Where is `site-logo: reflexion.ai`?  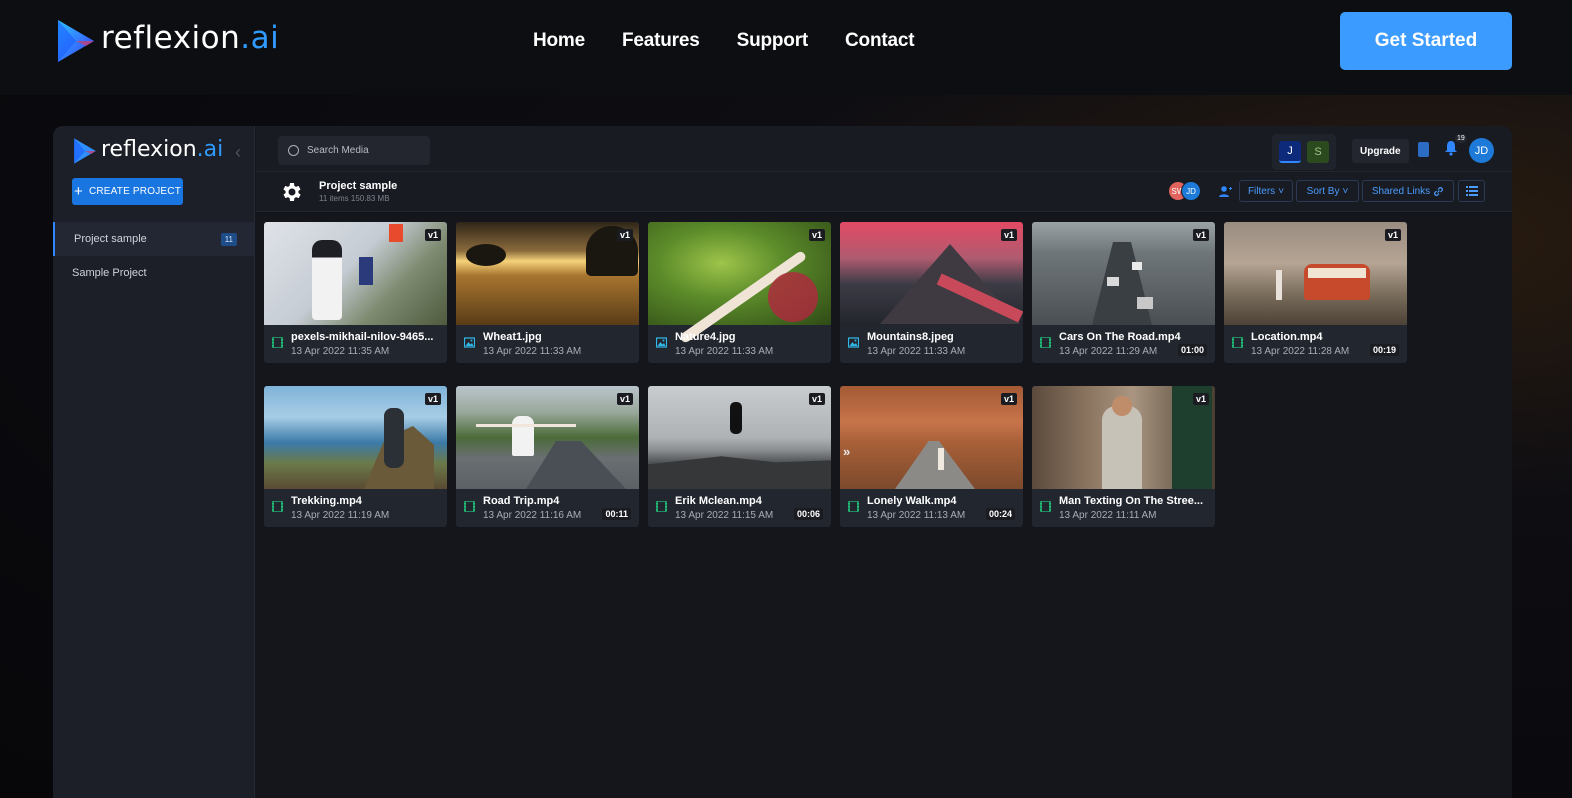
site-logo: reflexion.ai is located at coordinates (167, 41).